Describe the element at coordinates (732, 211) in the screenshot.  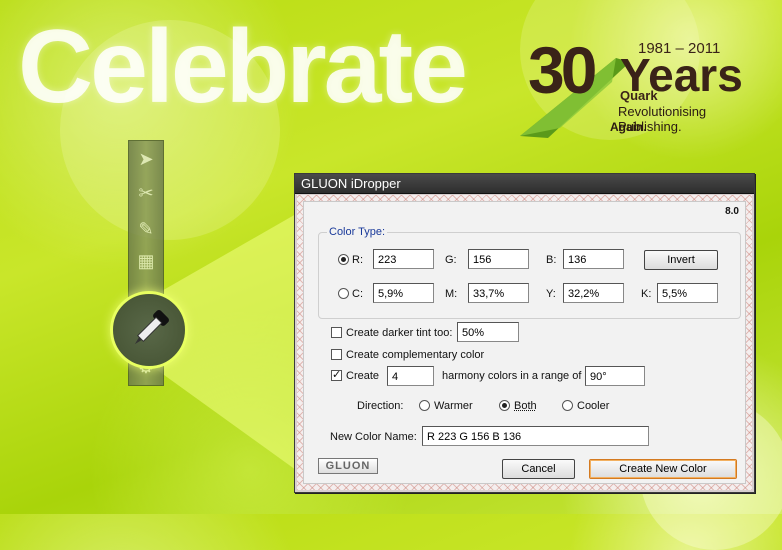
I see `version-label: 8.0` at that location.